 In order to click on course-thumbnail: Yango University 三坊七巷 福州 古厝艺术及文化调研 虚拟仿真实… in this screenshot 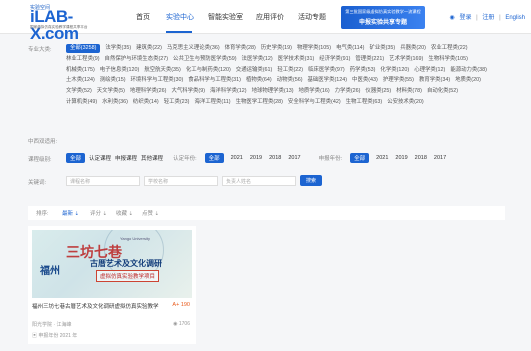, I will do `click(112, 264)`.